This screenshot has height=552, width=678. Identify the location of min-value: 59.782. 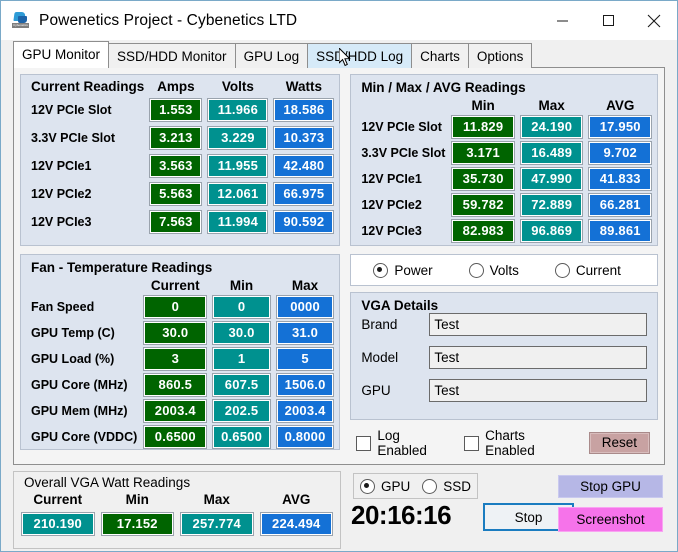
(483, 205).